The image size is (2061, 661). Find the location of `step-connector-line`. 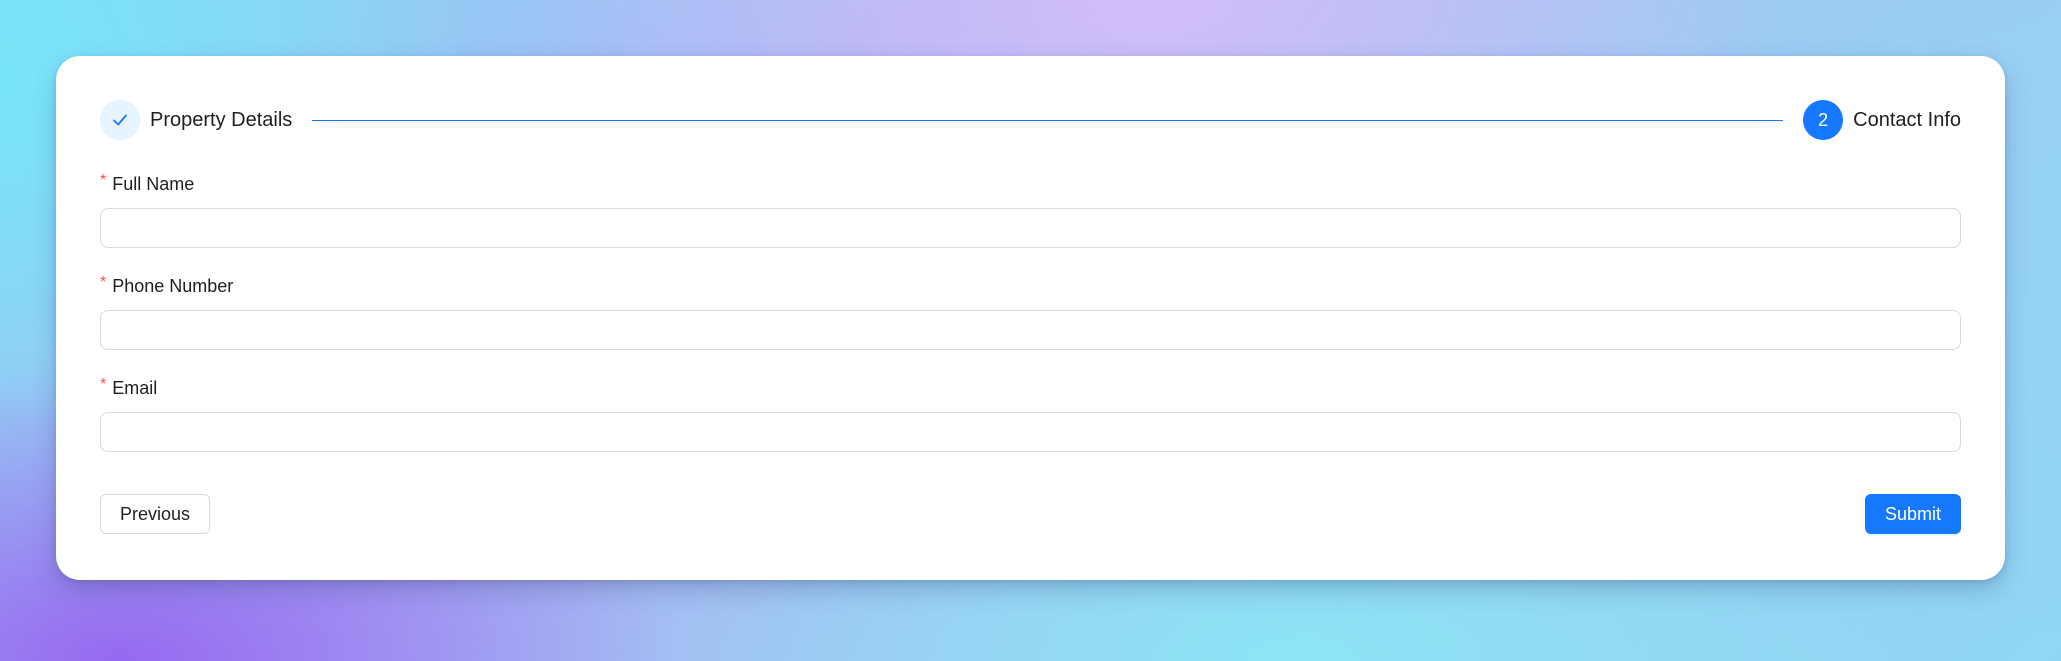

step-connector-line is located at coordinates (1048, 120).